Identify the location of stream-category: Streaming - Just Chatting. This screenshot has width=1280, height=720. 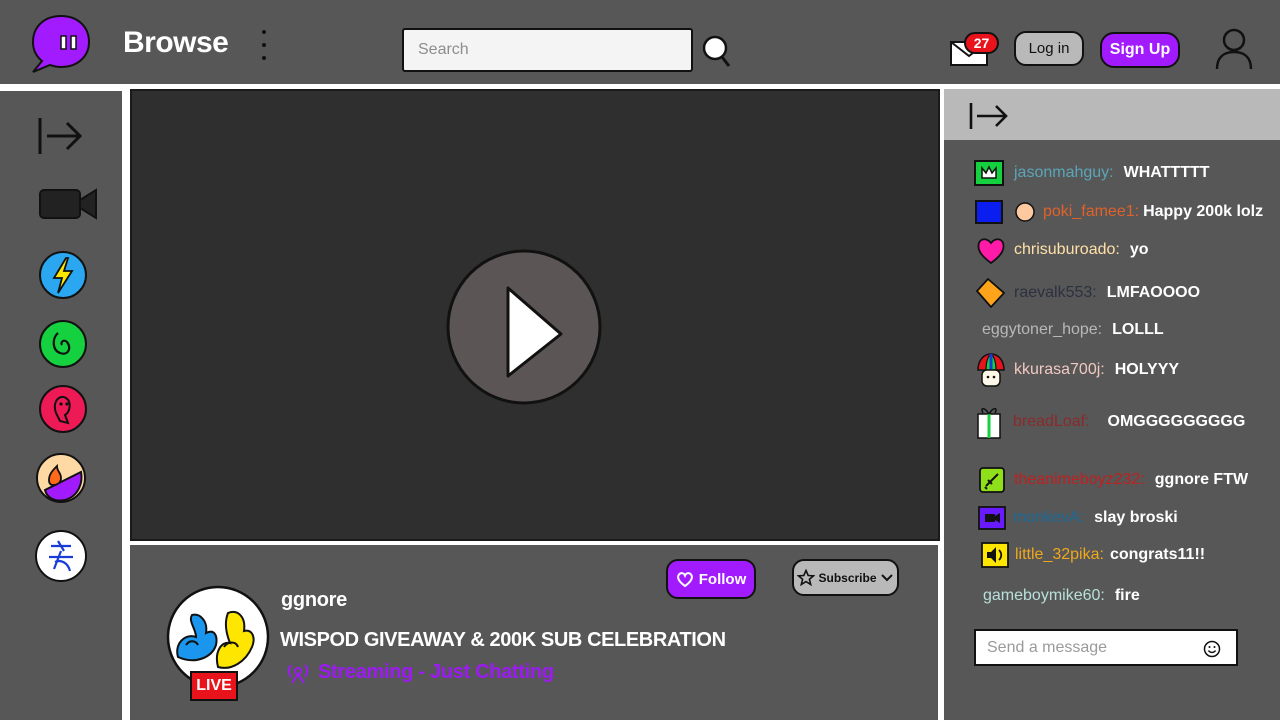
(420, 672).